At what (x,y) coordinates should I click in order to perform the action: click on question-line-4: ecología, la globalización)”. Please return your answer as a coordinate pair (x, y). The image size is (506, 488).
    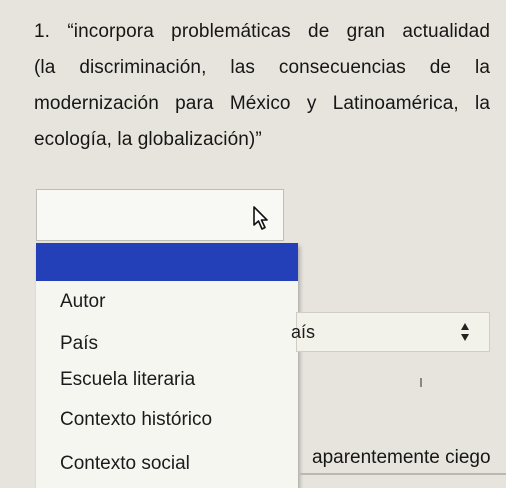
    Looking at the image, I should click on (148, 139).